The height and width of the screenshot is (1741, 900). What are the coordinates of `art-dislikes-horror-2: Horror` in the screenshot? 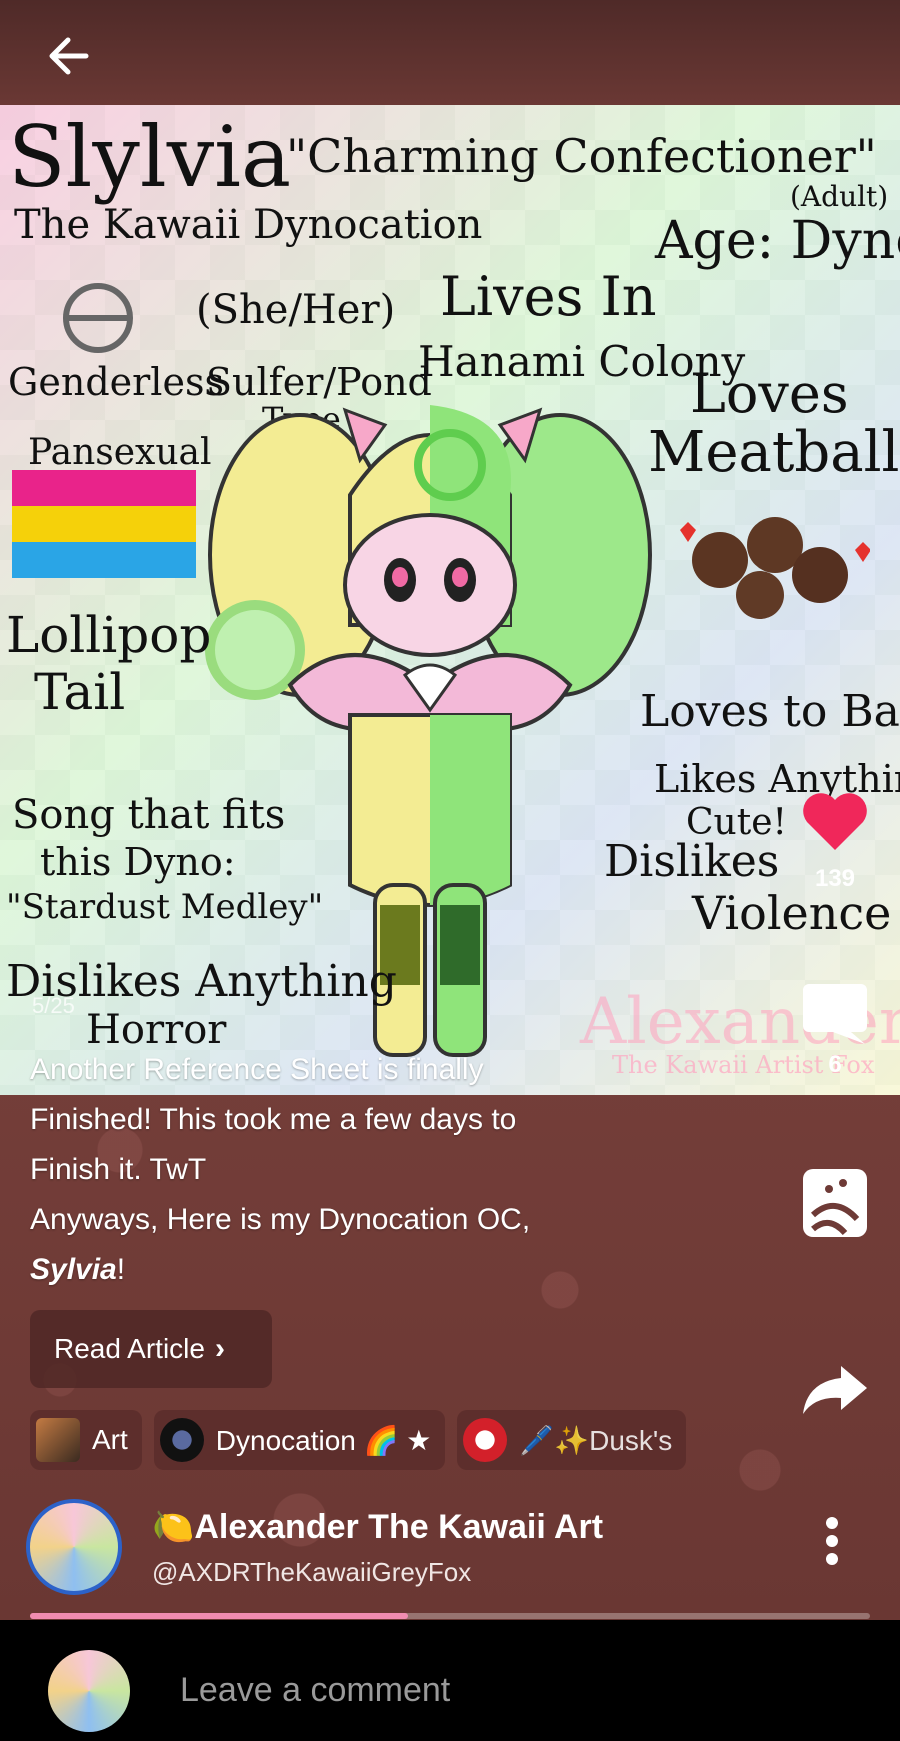 It's located at (156, 1030).